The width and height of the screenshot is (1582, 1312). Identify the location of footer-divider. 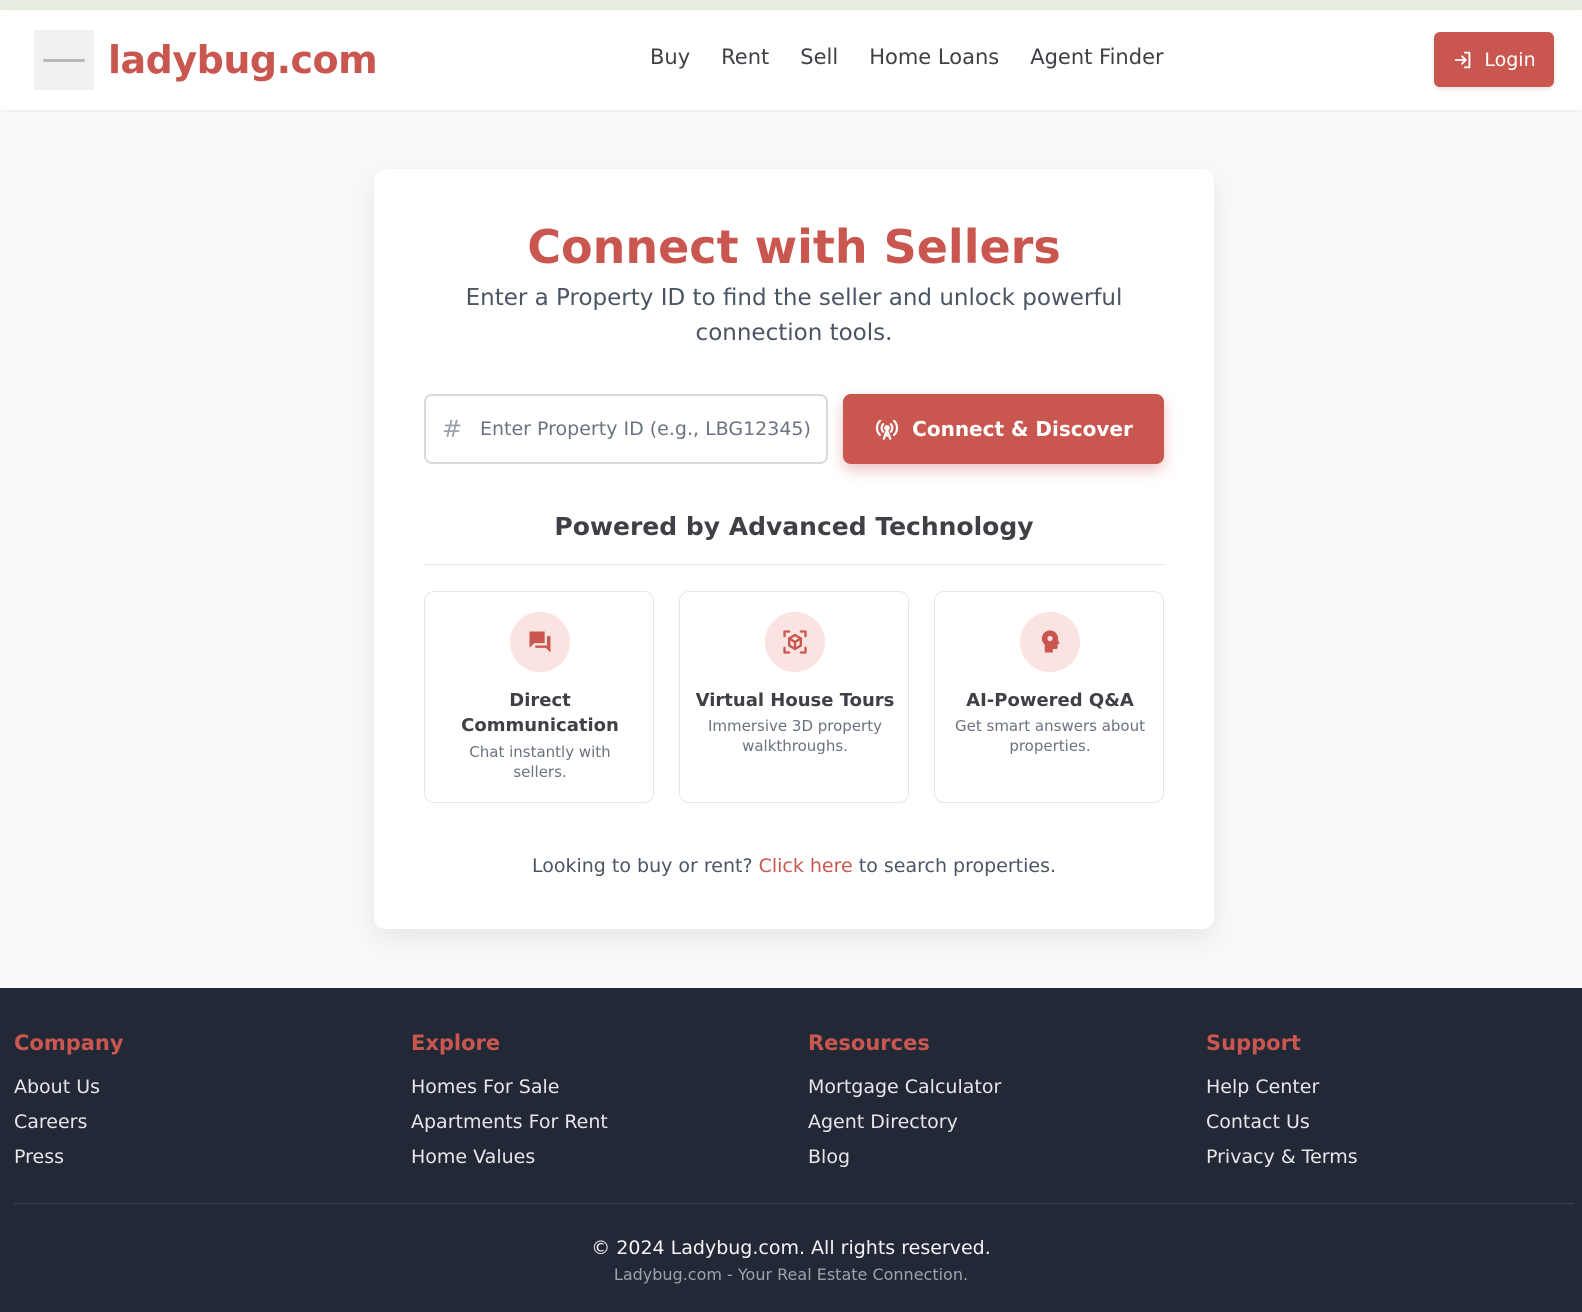
(794, 1203).